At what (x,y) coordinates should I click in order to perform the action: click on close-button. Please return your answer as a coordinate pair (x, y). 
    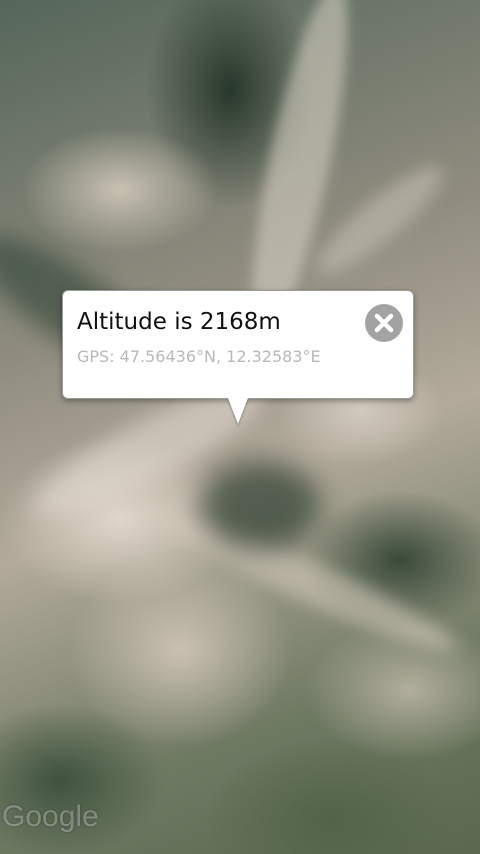
    Looking at the image, I should click on (384, 323).